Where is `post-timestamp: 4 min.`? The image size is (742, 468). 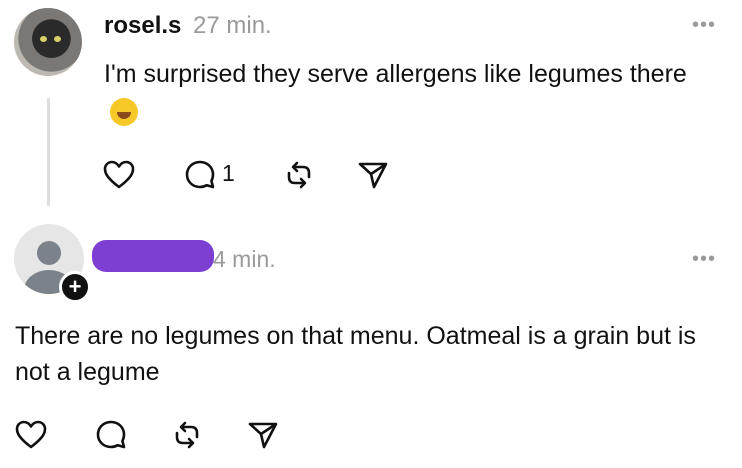
post-timestamp: 4 min. is located at coordinates (244, 259).